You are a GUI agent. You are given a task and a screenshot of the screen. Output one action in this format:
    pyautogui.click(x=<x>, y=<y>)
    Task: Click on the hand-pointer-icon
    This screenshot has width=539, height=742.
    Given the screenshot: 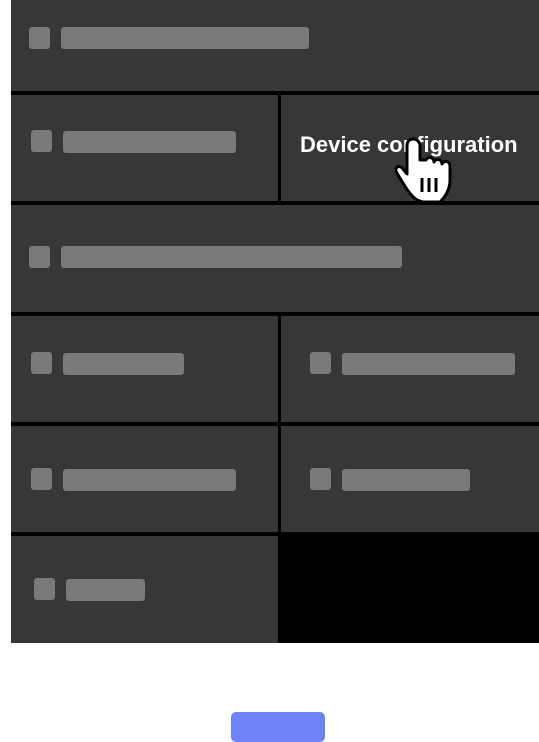 What is the action you would take?
    pyautogui.click(x=423, y=170)
    